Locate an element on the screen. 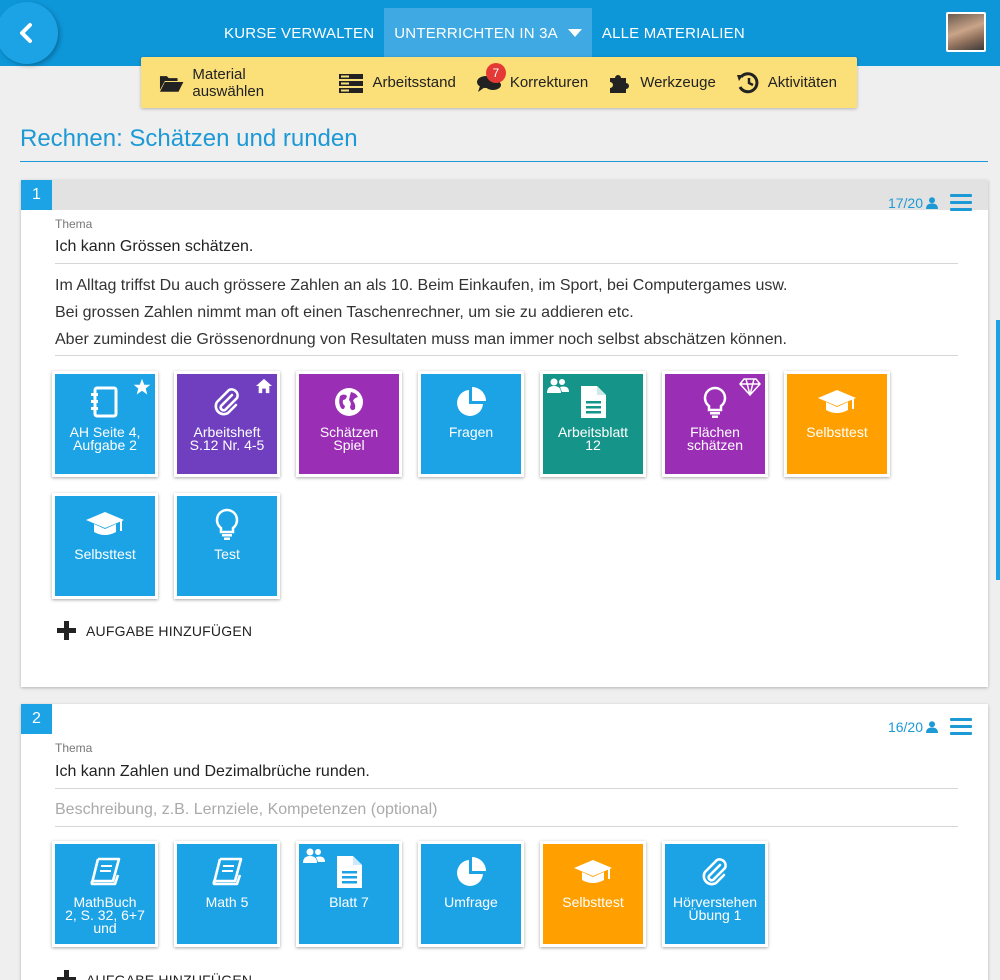 This screenshot has width=1000, height=980. tool-korrekturen: 7 Korrekturen is located at coordinates (532, 77).